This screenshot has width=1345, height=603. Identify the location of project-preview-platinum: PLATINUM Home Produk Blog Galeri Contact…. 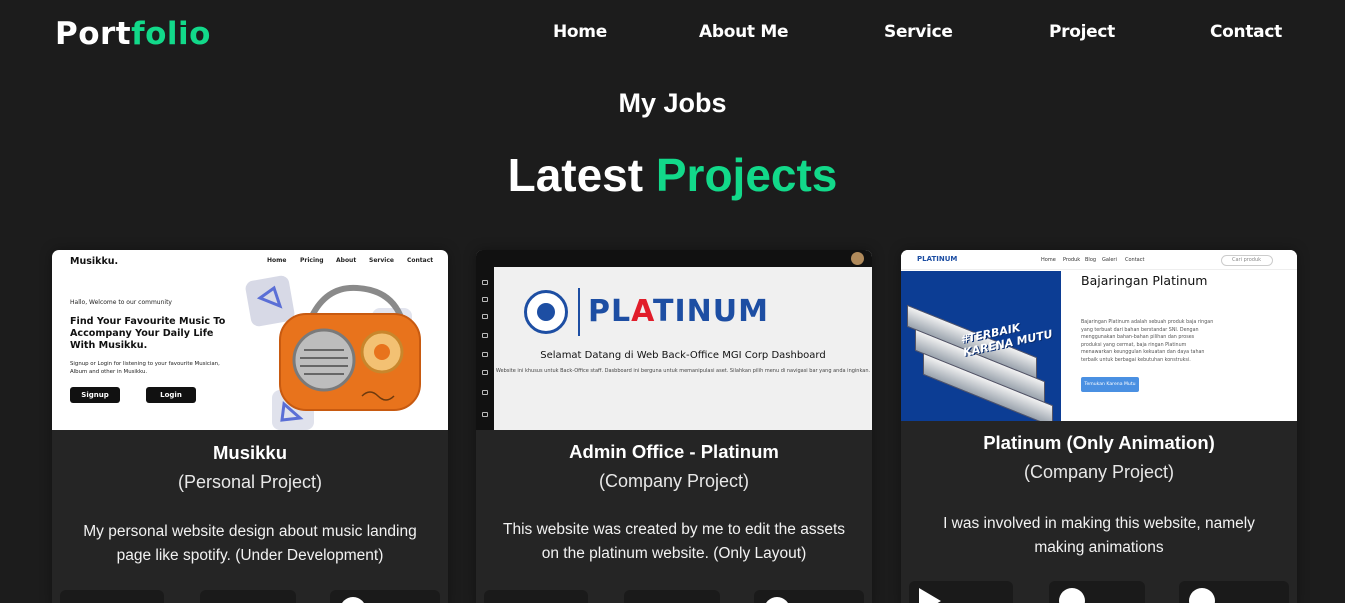
(1099, 335).